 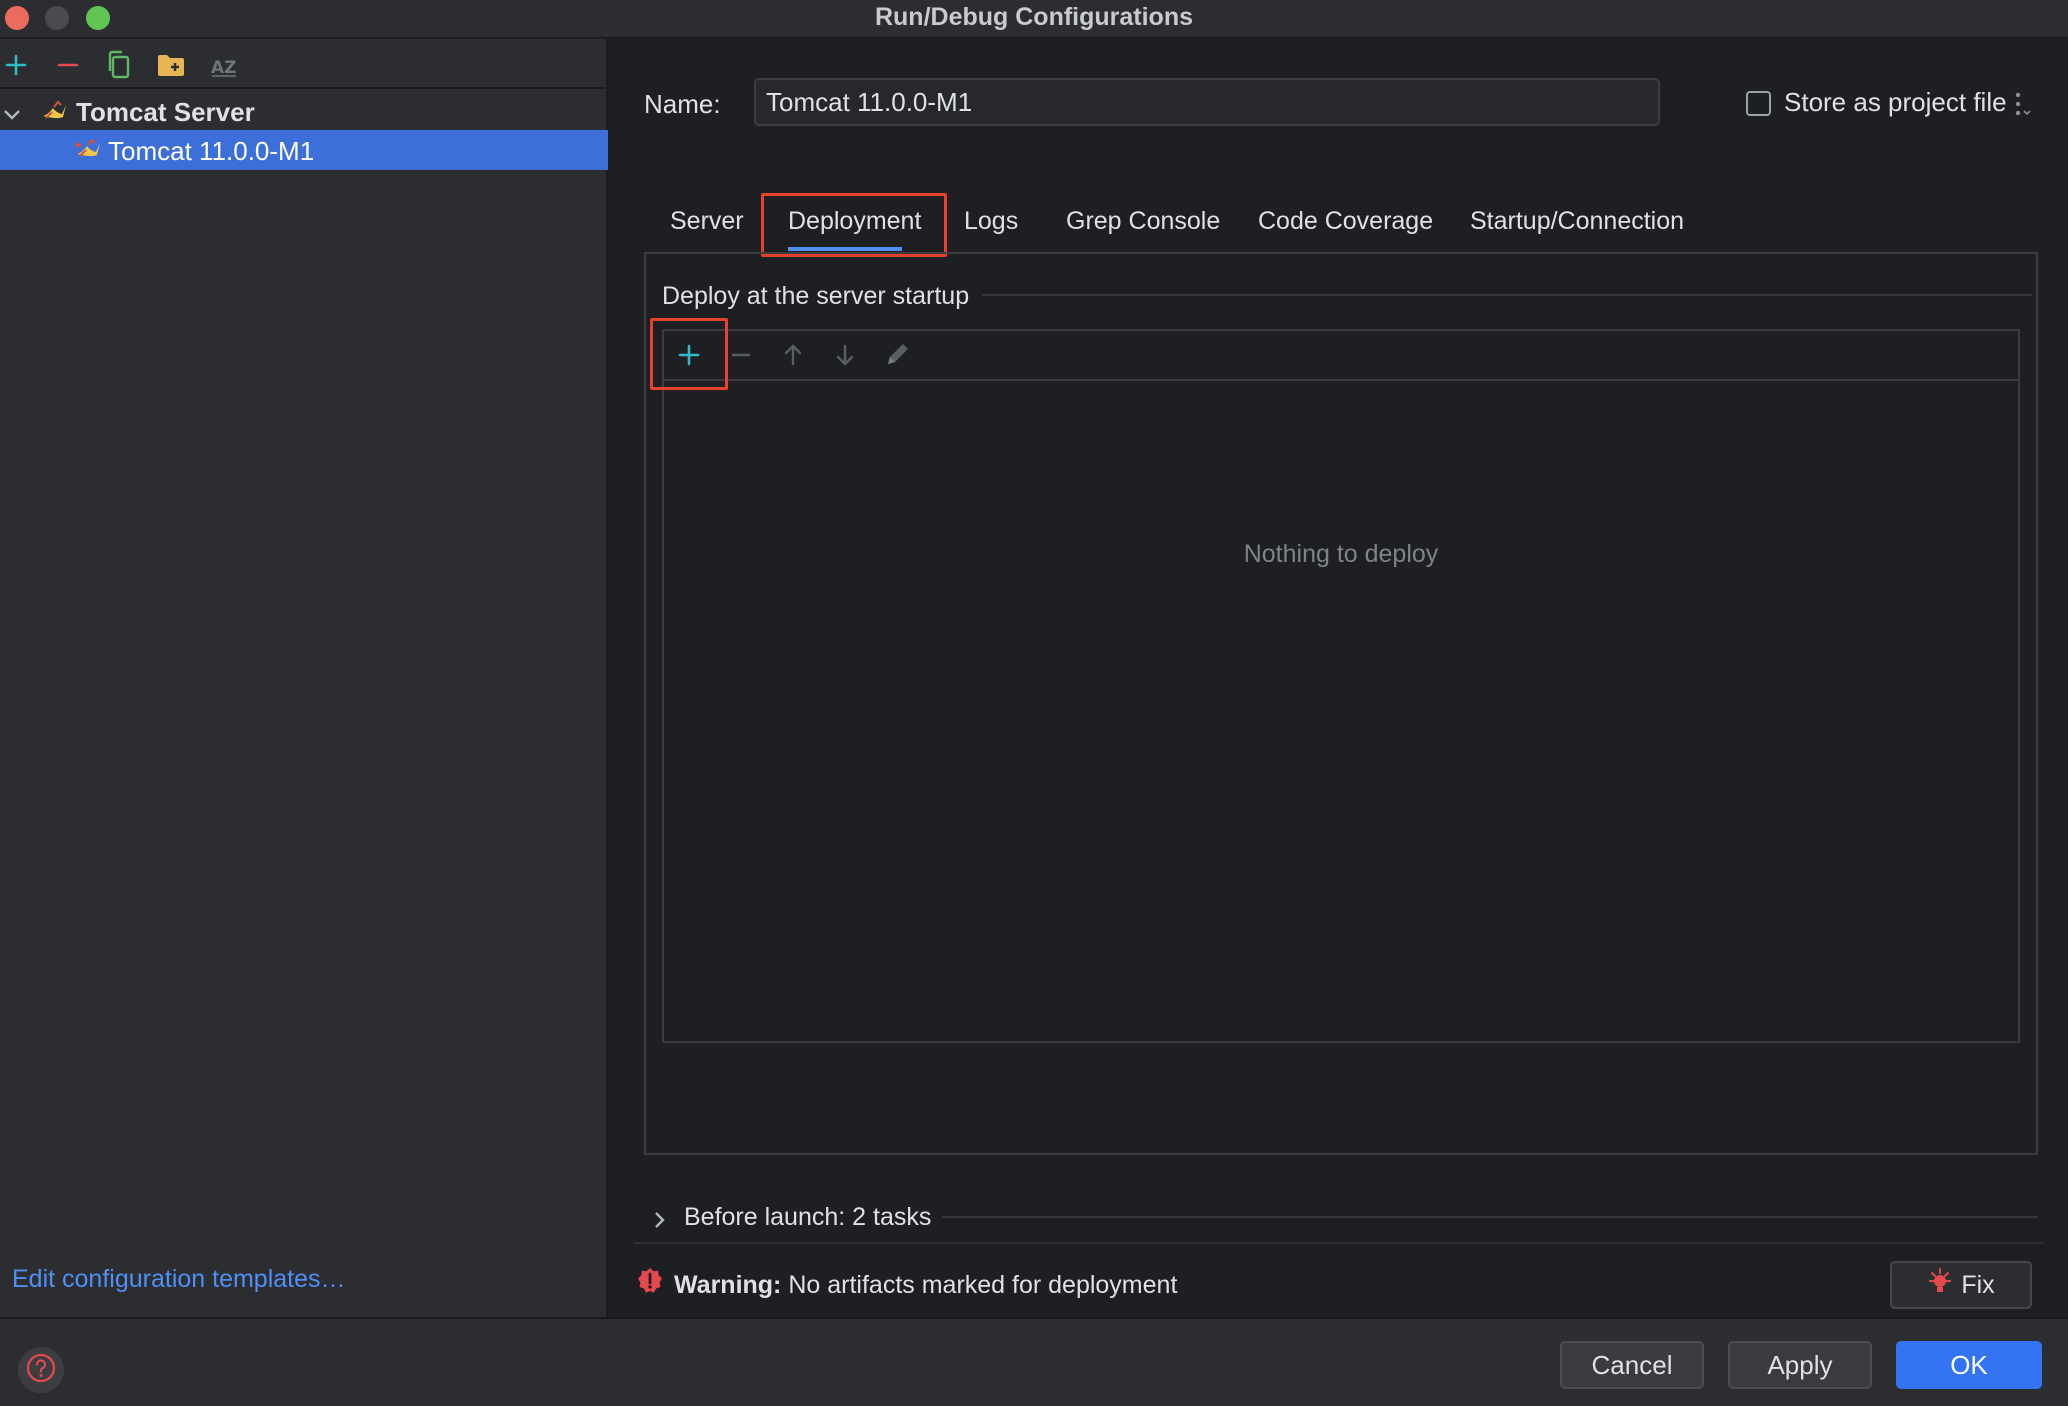 I want to click on section-divider, so click(x=1507, y=295).